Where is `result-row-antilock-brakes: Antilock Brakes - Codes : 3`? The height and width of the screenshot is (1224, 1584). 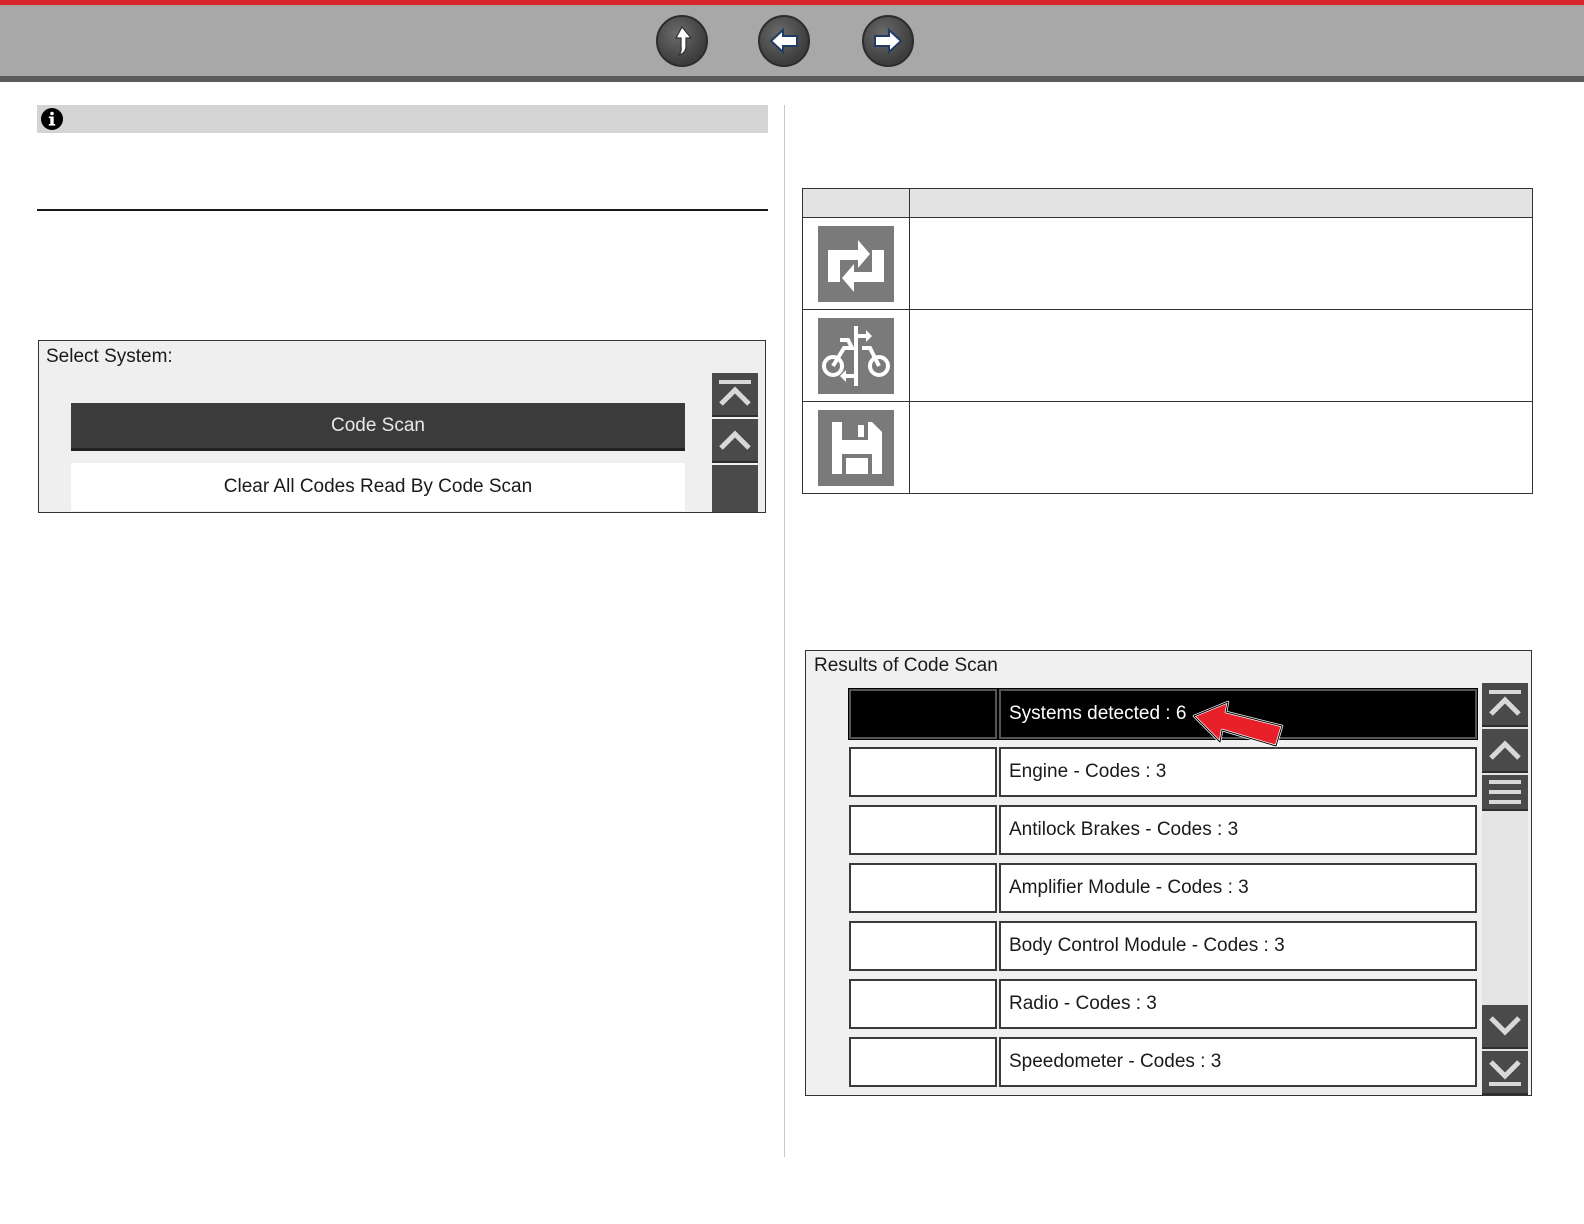
result-row-antilock-brakes: Antilock Brakes - Codes : 3 is located at coordinates (1163, 830).